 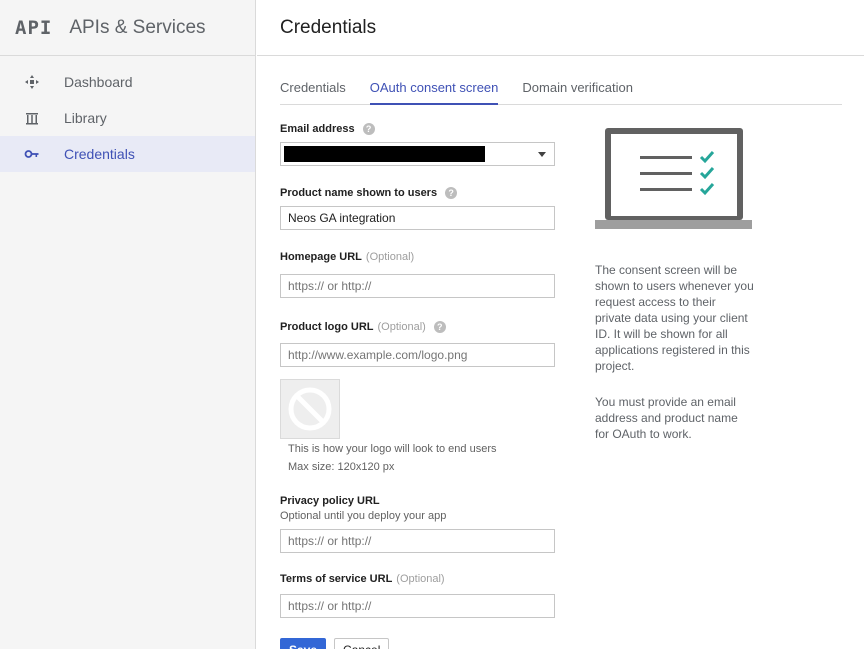 I want to click on logo-max-size-note: Max size: 120x120 px, so click(x=341, y=467).